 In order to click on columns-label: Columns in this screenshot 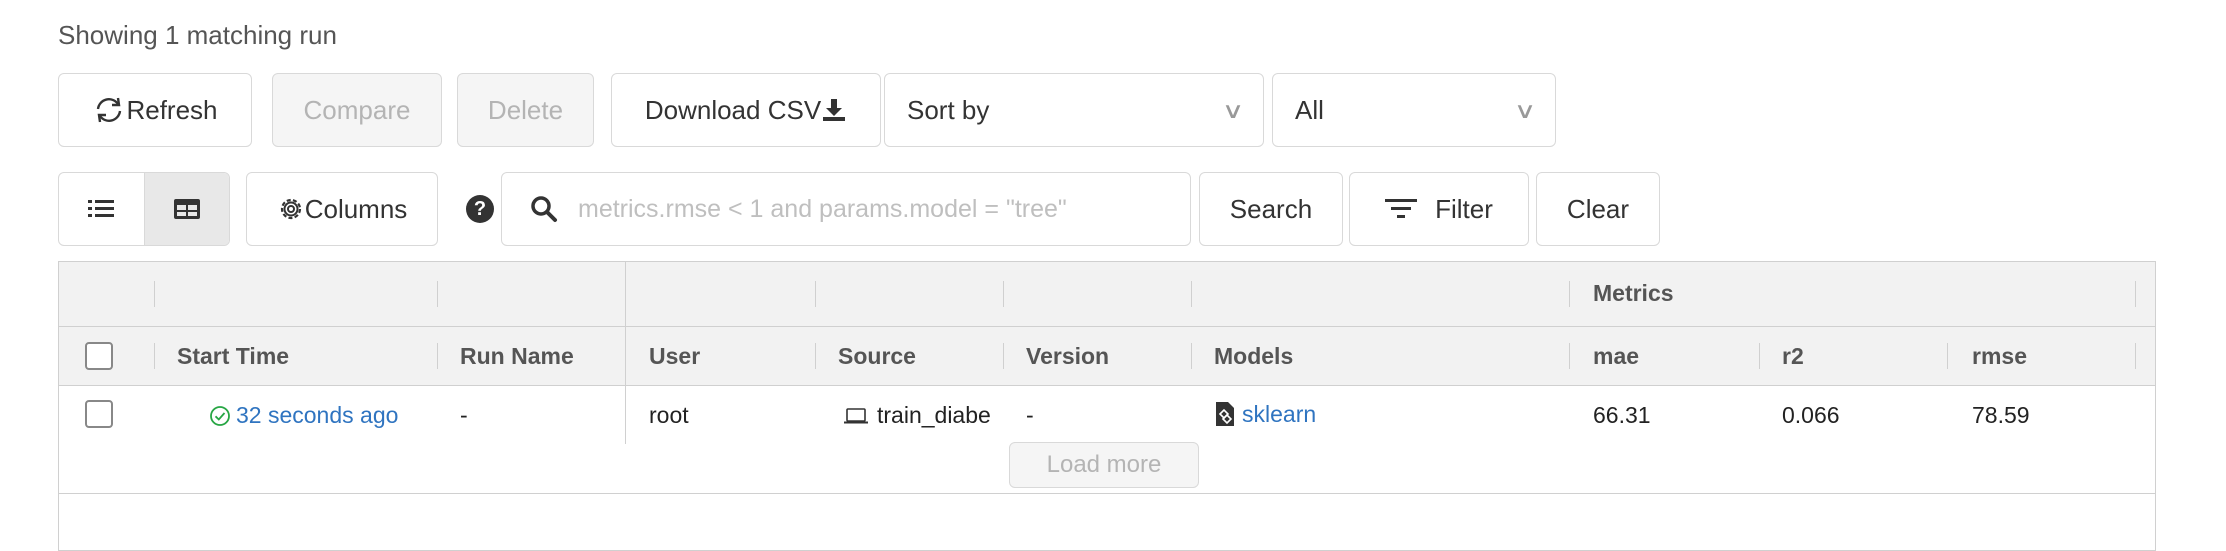, I will do `click(356, 208)`.